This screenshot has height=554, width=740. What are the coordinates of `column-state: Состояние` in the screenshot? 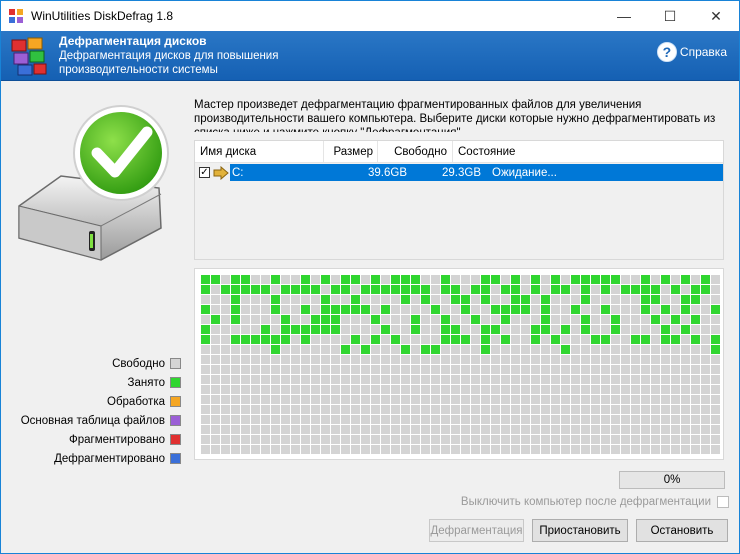 It's located at (588, 152).